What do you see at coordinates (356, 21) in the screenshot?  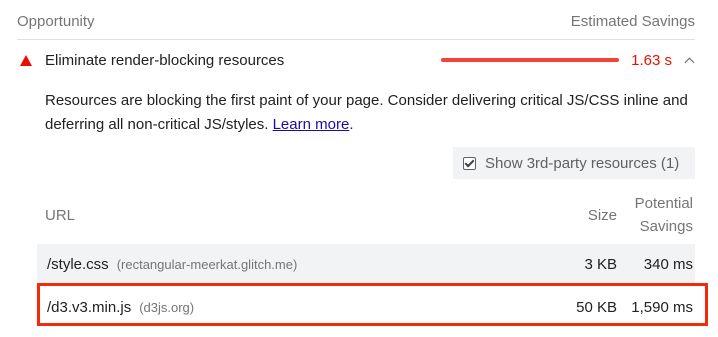 I see `opportunity-header: Opportunity Estimated Savings` at bounding box center [356, 21].